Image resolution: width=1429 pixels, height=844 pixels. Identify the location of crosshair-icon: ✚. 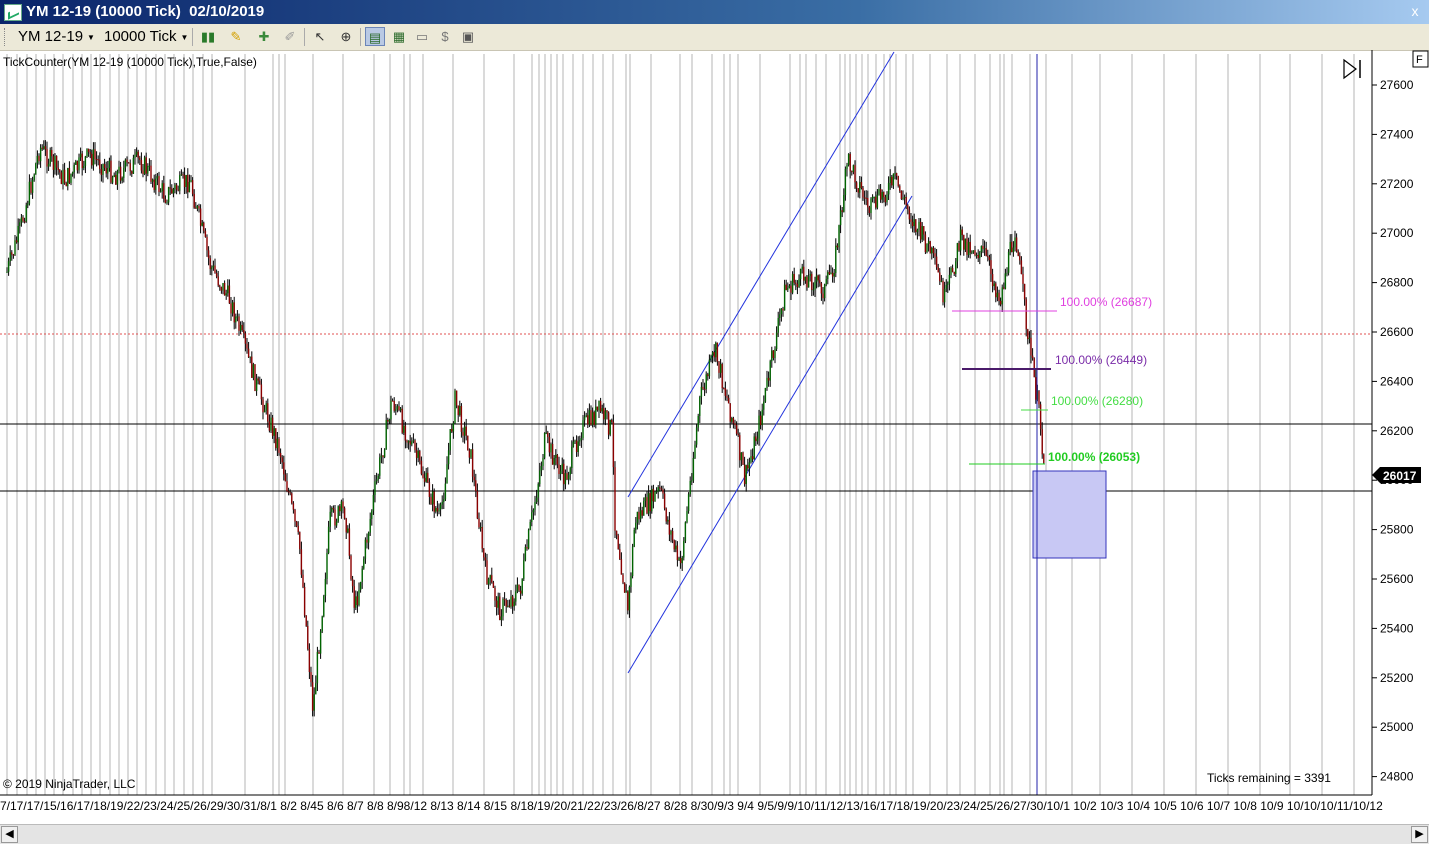
(264, 36).